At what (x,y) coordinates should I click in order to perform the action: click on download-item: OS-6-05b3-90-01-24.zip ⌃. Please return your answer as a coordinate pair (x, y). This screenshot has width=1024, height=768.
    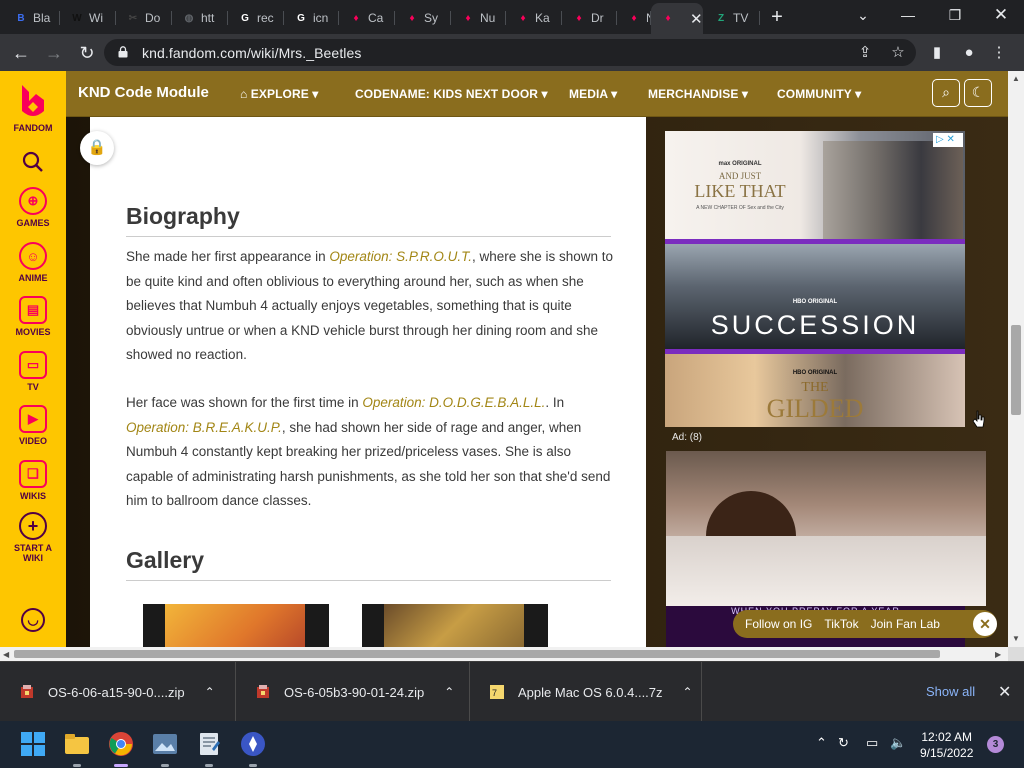
    Looking at the image, I should click on (353, 692).